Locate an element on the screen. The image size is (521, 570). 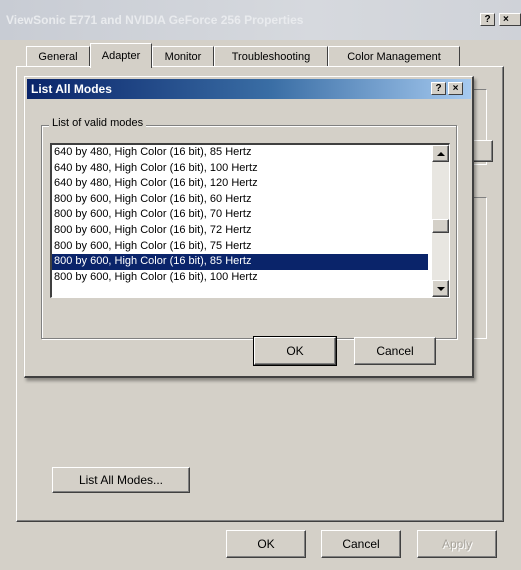
cancel-label: Cancel is located at coordinates (361, 544).